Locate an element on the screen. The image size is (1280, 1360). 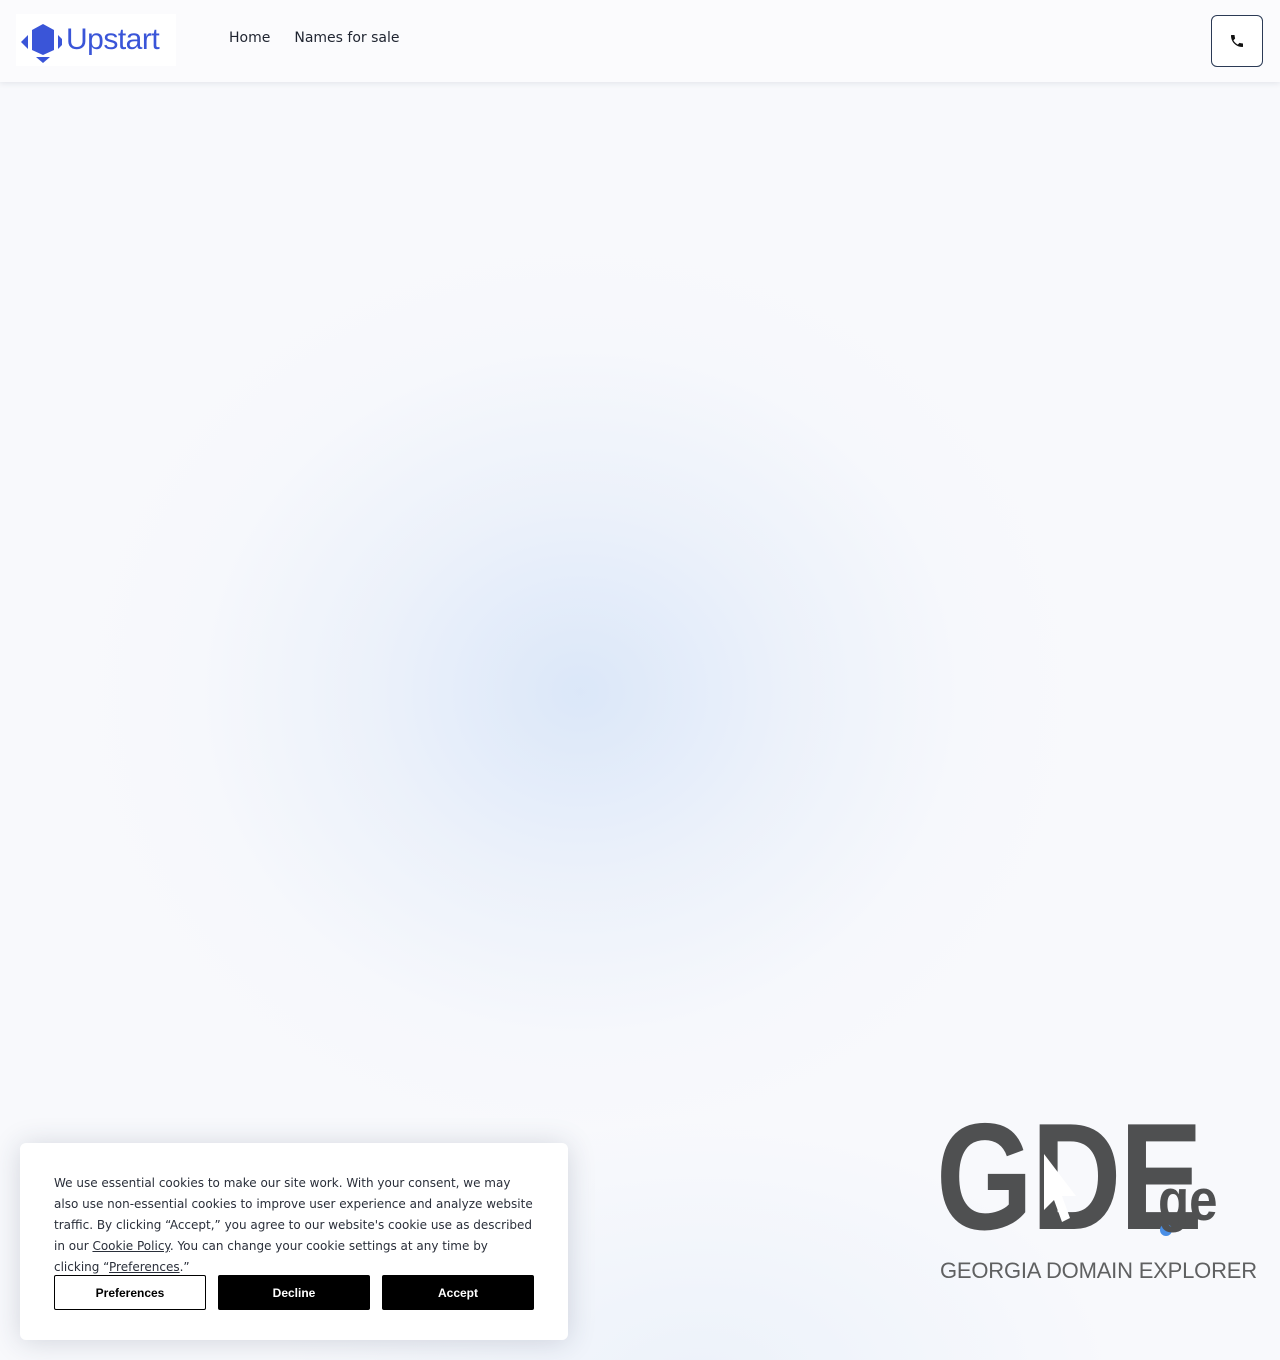
phone-icon is located at coordinates (1237, 41).